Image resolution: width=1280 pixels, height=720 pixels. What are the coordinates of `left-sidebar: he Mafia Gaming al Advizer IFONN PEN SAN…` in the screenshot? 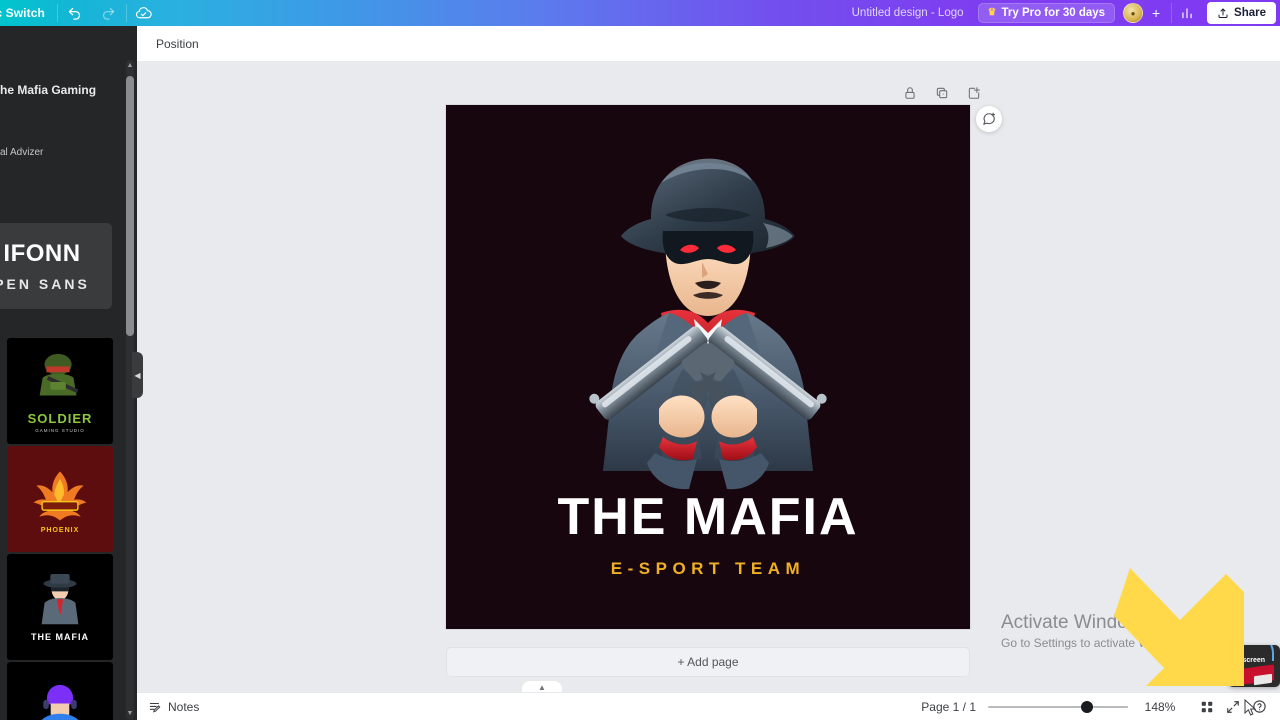 It's located at (68, 373).